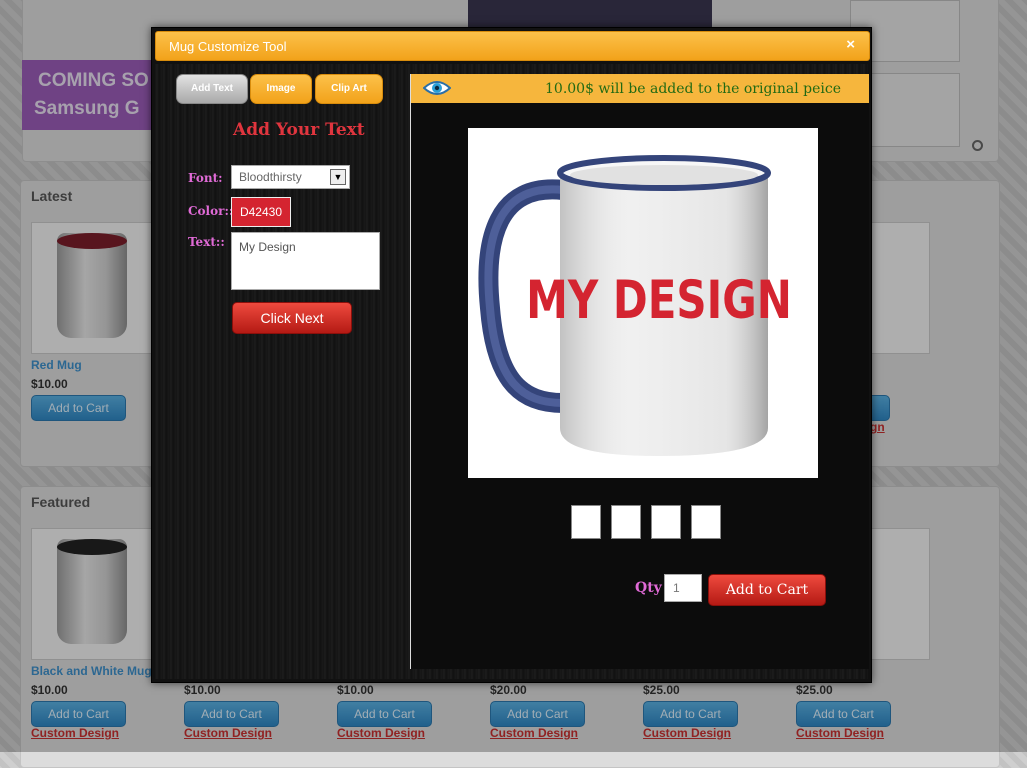 The image size is (1027, 768). What do you see at coordinates (512, 46) in the screenshot?
I see `modal-header: Mug Customize Tool ×` at bounding box center [512, 46].